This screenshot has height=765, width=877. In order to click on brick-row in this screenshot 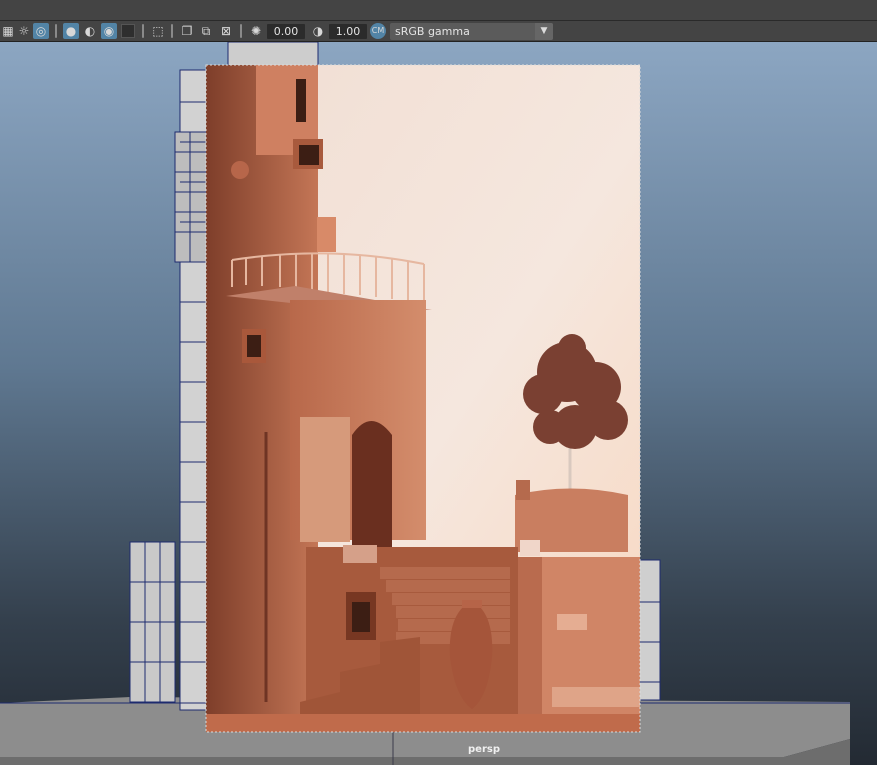, I will do `click(596, 697)`.